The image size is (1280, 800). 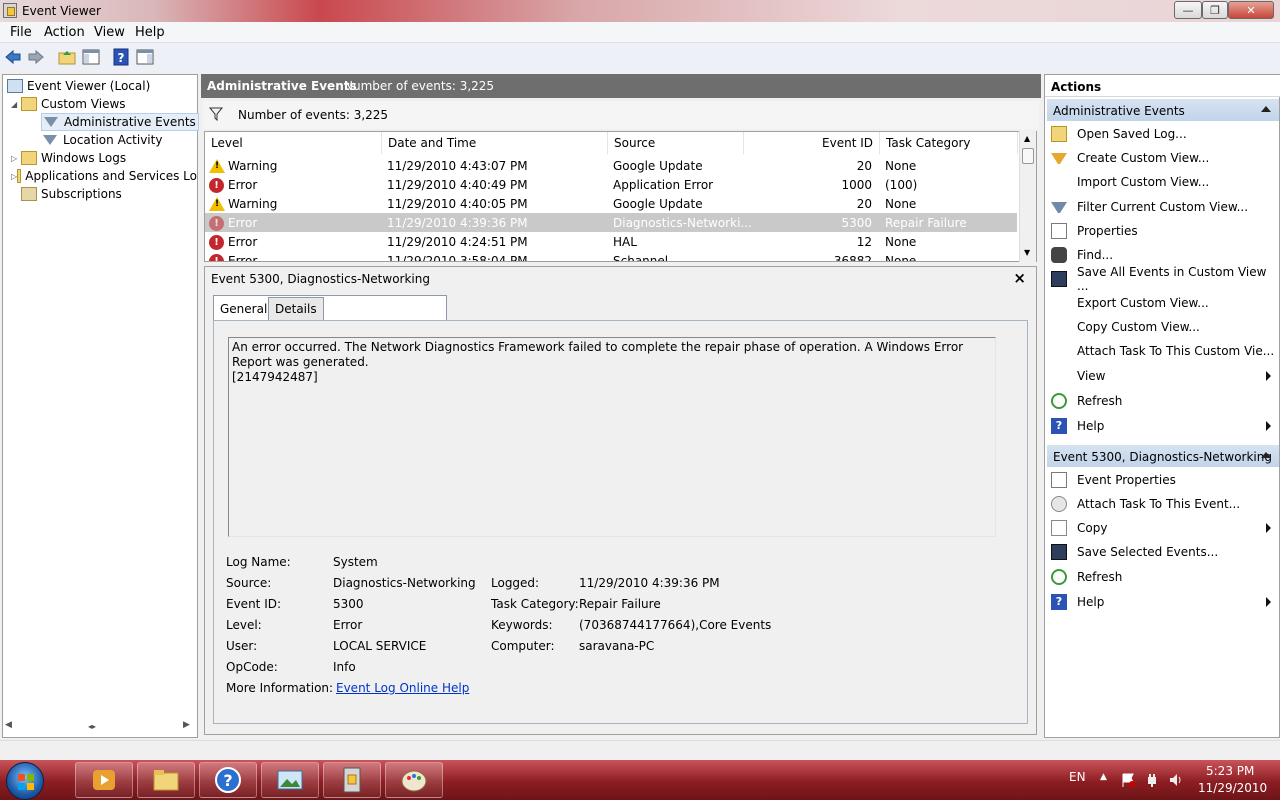 I want to click on show-hide-console-tree-icon, so click(x=91, y=57).